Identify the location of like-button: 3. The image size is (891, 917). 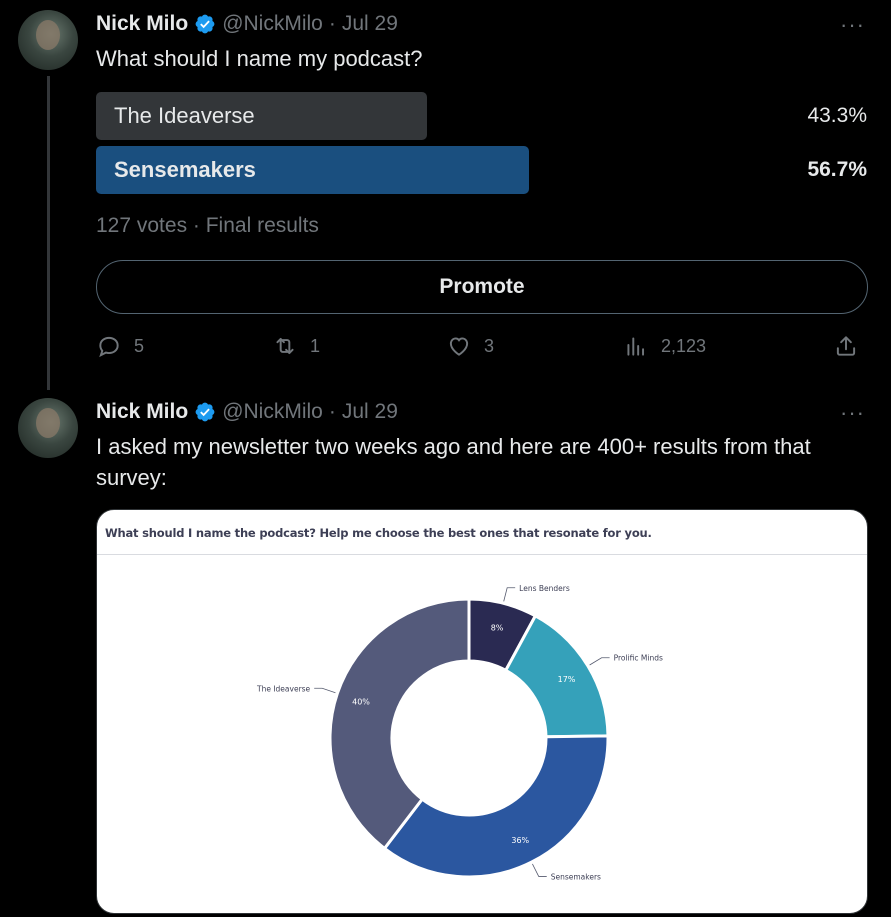
(470, 346).